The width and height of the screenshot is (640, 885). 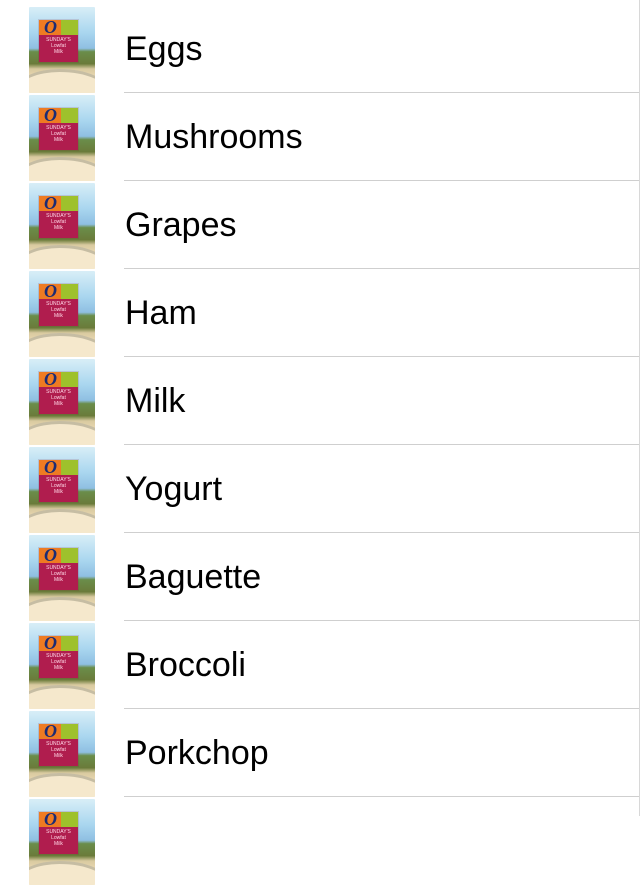 What do you see at coordinates (185, 665) in the screenshot?
I see `list-item-label: Broccoli` at bounding box center [185, 665].